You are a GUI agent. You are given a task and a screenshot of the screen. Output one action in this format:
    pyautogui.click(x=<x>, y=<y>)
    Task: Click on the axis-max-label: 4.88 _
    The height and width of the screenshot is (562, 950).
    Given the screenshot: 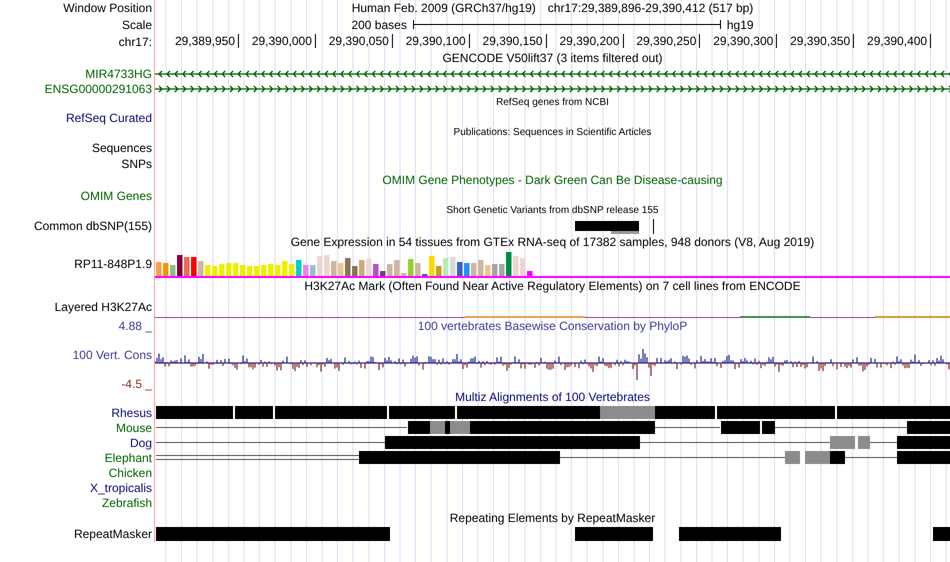 What is the action you would take?
    pyautogui.click(x=135, y=326)
    